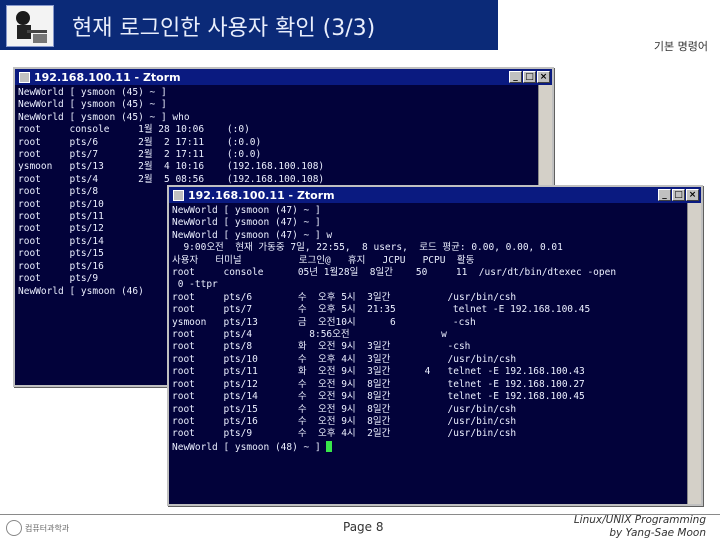 The width and height of the screenshot is (720, 540). Describe the element at coordinates (321, 347) in the screenshot. I see `terminal-line: root pts/8 화 오전 9시 3일간 -csh` at that location.